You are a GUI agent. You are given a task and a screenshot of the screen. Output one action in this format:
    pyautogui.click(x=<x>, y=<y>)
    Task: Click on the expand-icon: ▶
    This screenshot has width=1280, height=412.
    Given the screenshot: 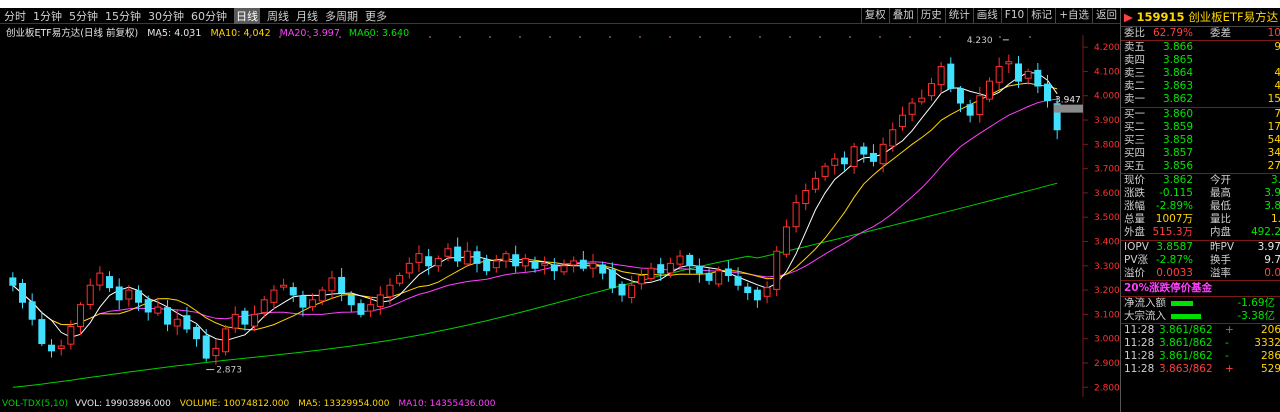 What is the action you would take?
    pyautogui.click(x=1128, y=17)
    